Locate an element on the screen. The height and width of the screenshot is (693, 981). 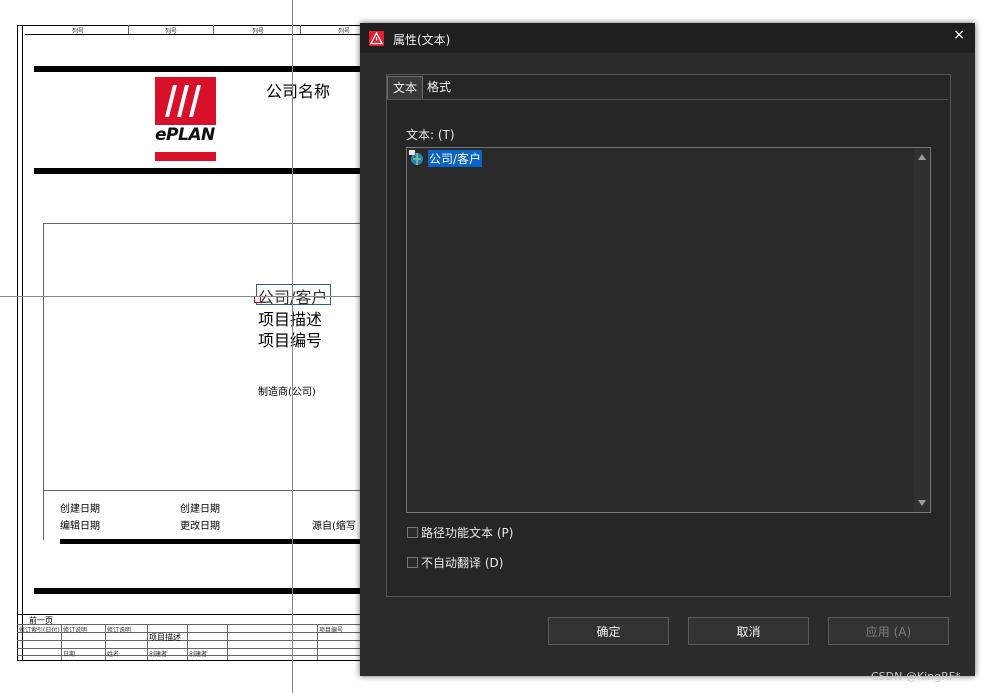
scroll-up-icon is located at coordinates (922, 157).